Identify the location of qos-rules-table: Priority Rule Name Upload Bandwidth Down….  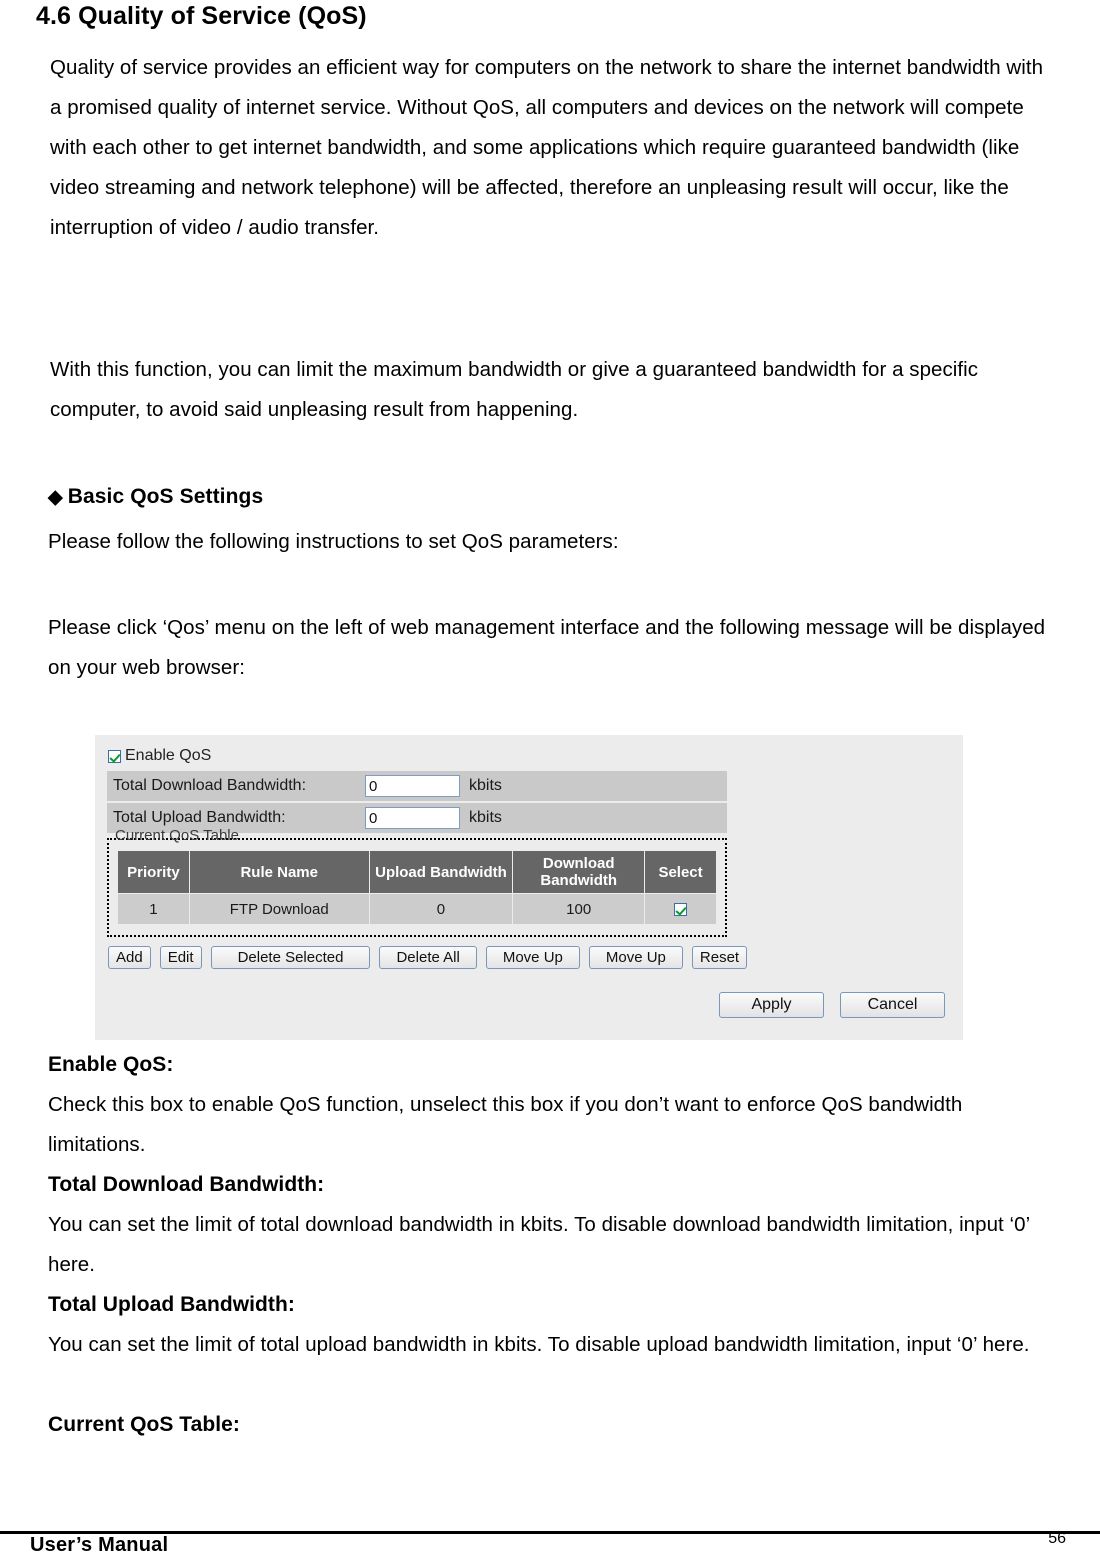
(417, 887).